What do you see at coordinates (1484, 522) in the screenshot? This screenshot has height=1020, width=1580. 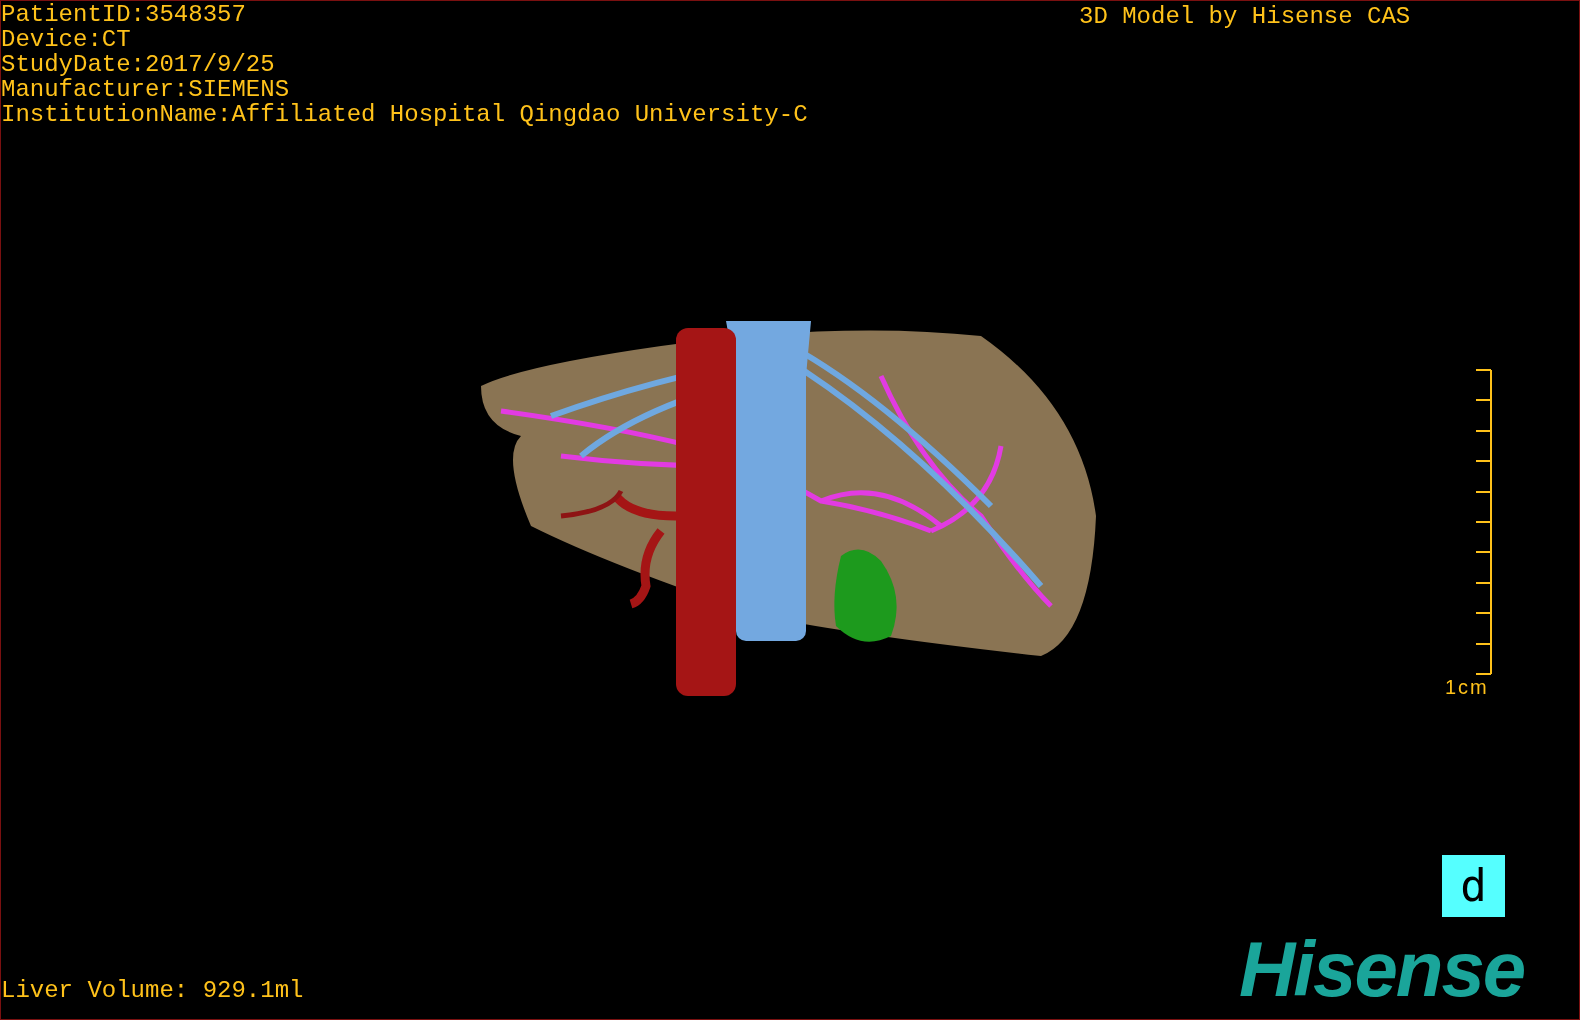 I see `scale-ruler-icon` at bounding box center [1484, 522].